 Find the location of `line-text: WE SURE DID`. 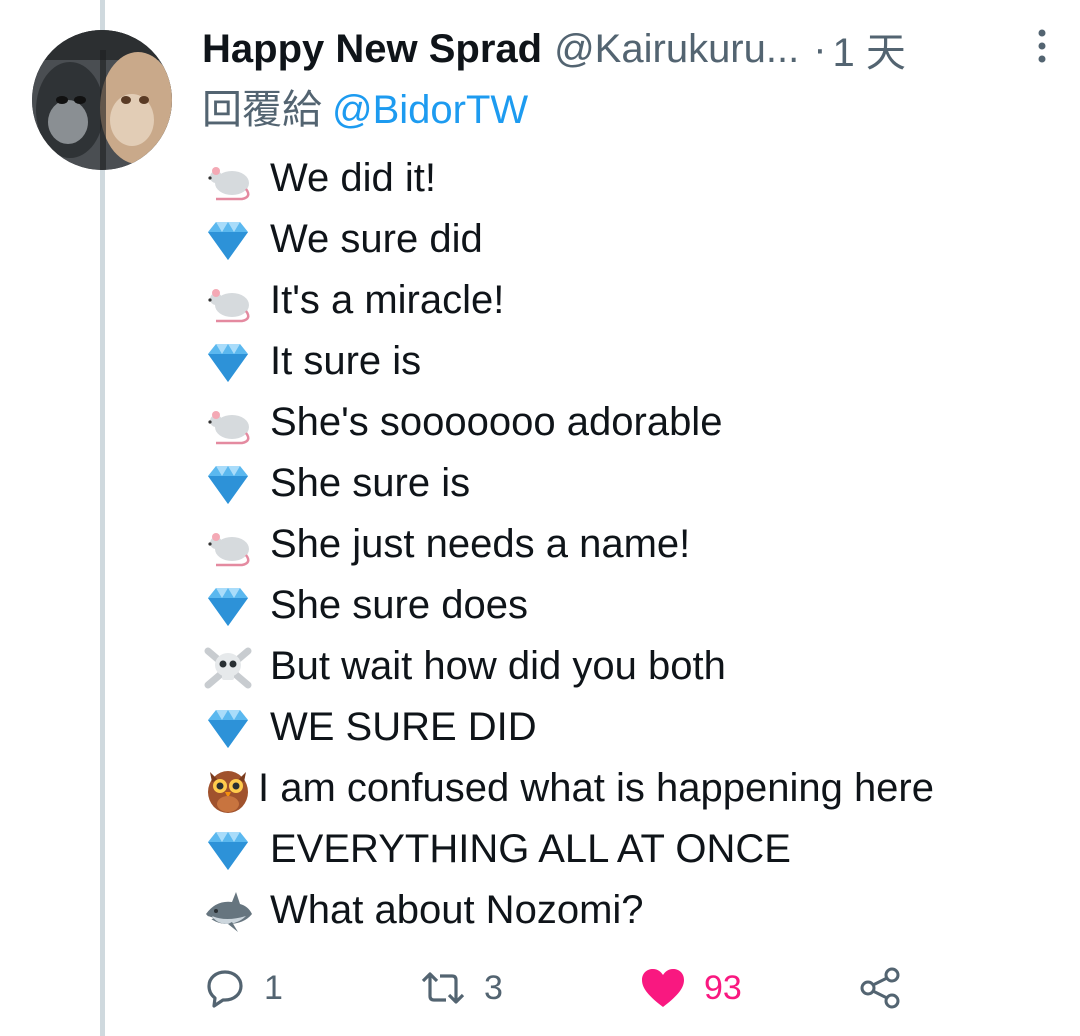

line-text: WE SURE DID is located at coordinates (403, 727).